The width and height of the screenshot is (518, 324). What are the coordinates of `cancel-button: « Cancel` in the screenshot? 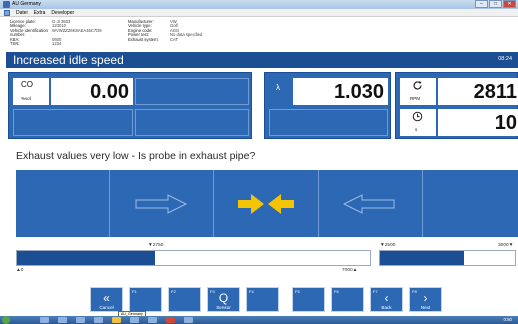 It's located at (106, 299).